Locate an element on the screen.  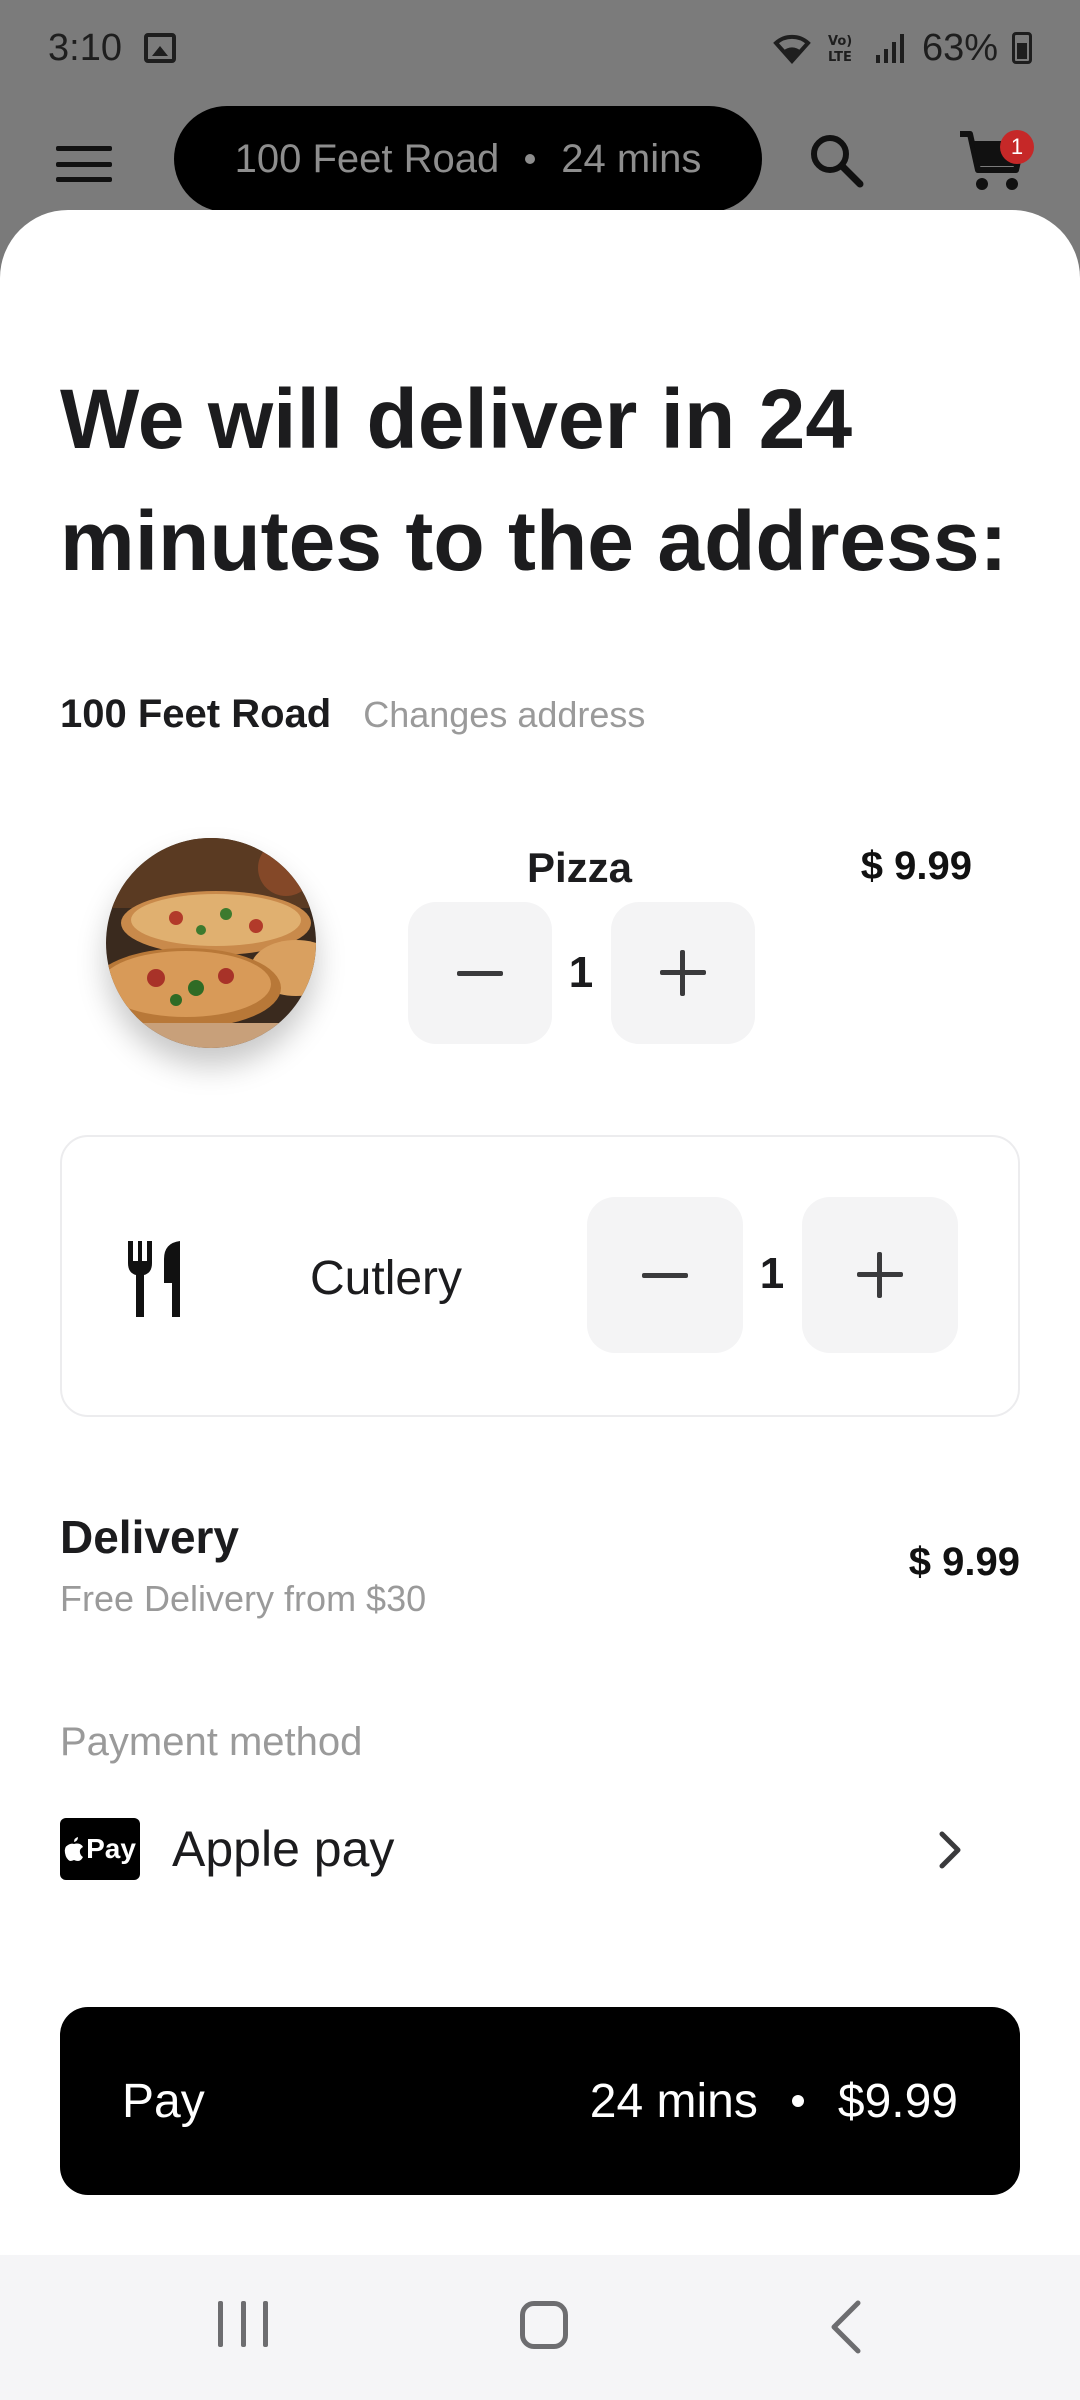
item-increase-button is located at coordinates (683, 973).